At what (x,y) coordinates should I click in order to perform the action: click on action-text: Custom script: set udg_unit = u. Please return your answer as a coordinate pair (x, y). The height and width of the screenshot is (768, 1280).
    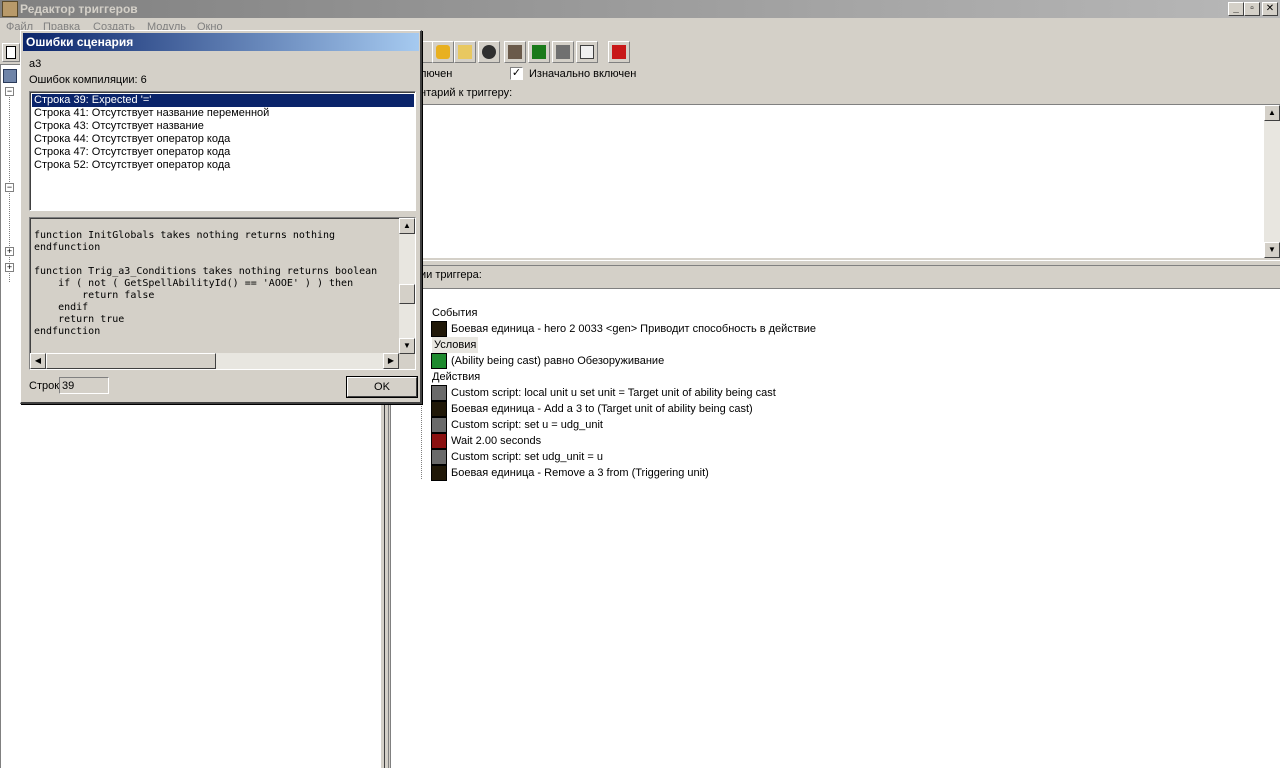
    Looking at the image, I should click on (527, 457).